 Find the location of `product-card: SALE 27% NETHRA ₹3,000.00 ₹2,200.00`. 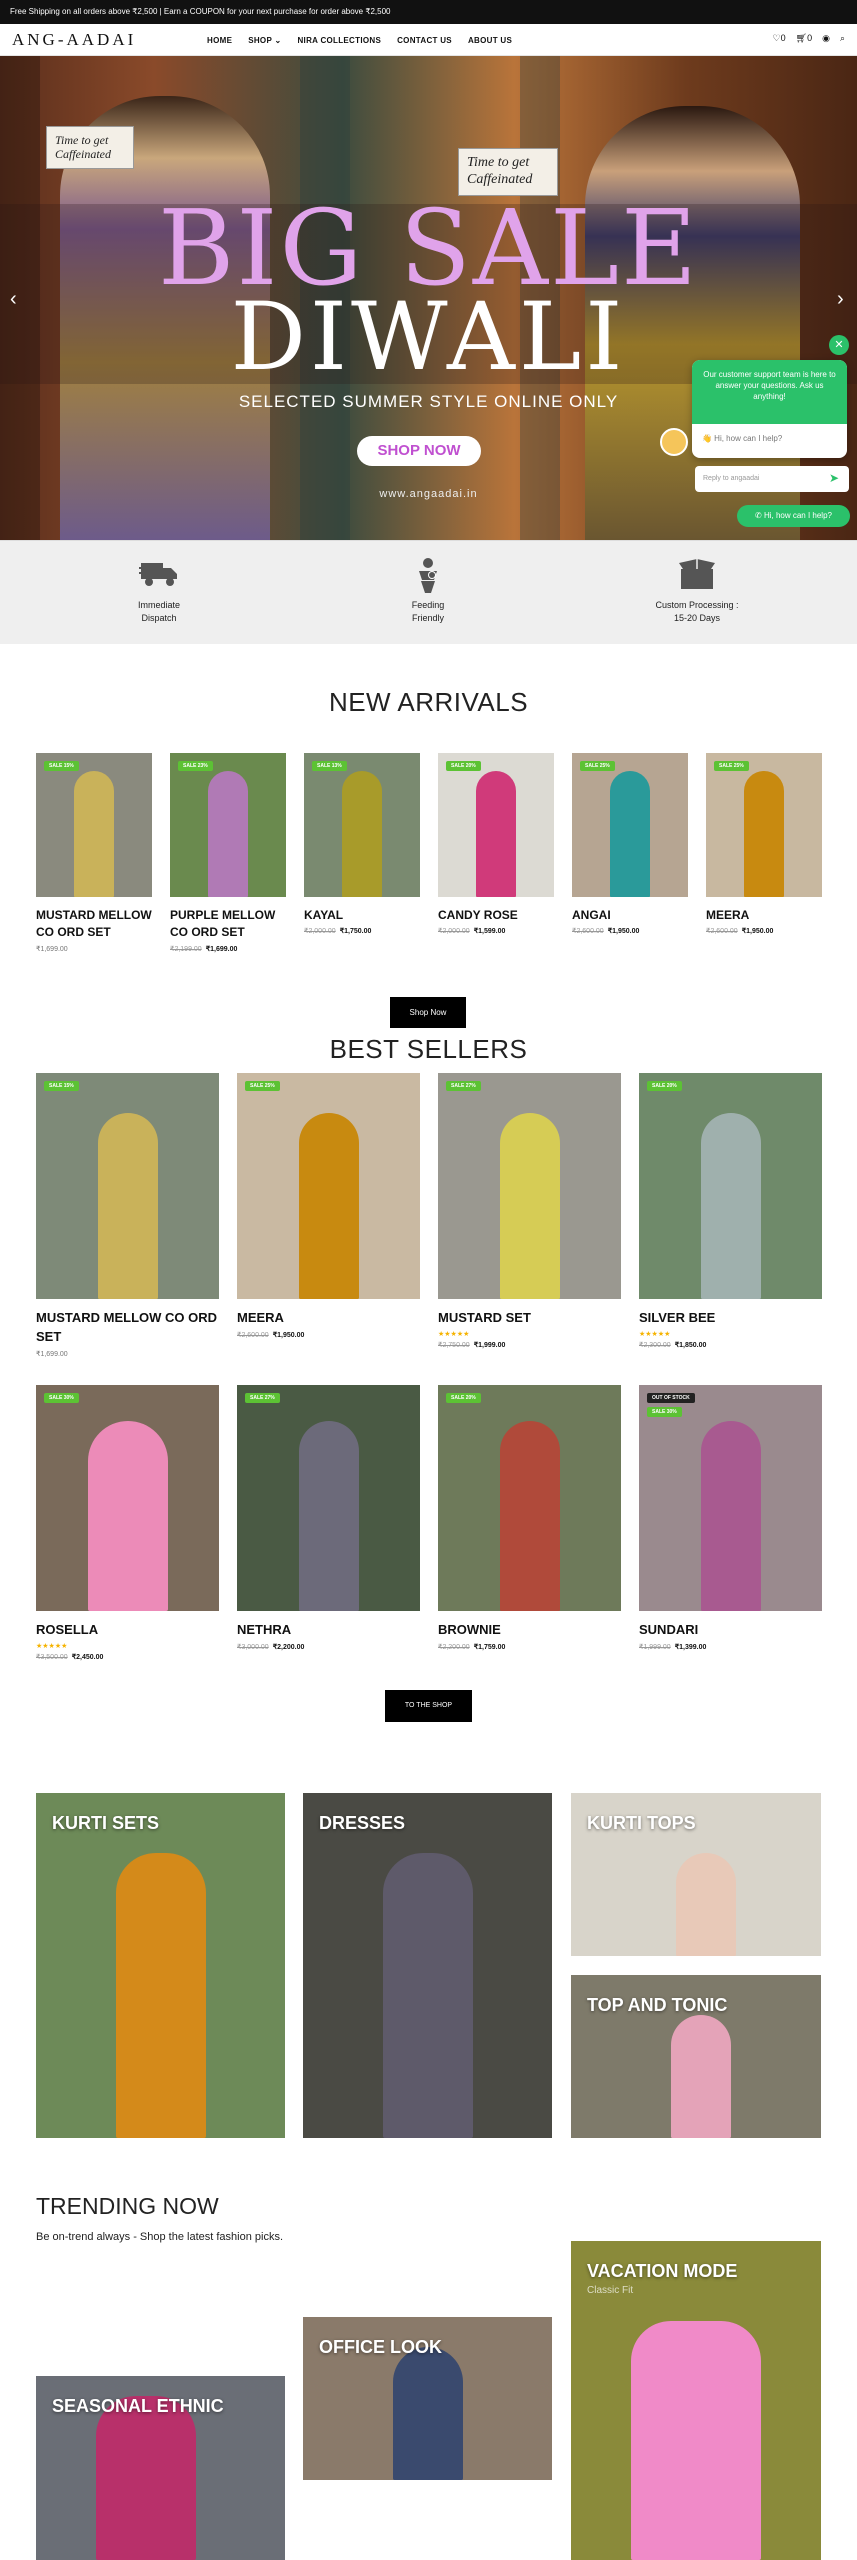

product-card: SALE 27% NETHRA ₹3,000.00 ₹2,200.00 is located at coordinates (328, 1518).